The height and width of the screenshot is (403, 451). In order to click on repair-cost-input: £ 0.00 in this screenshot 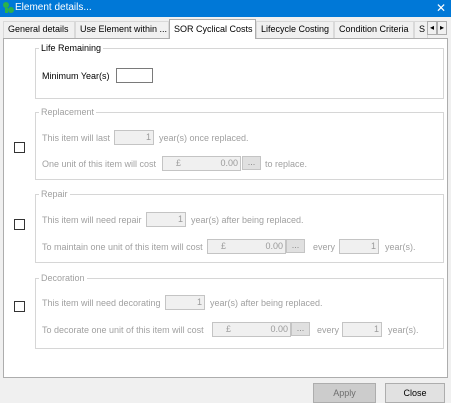, I will do `click(246, 246)`.